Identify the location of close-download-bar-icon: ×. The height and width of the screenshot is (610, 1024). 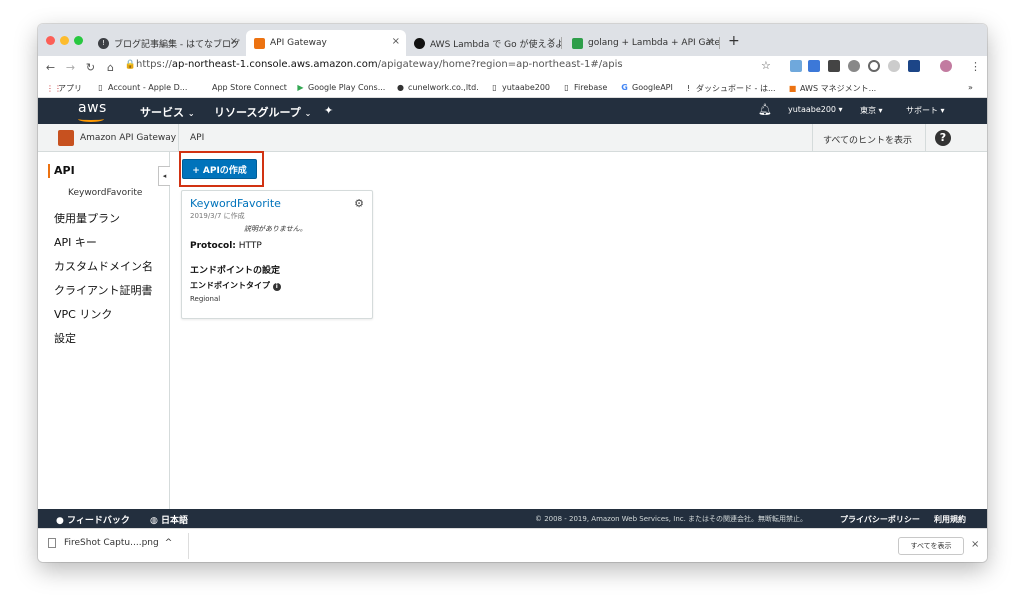
(975, 544).